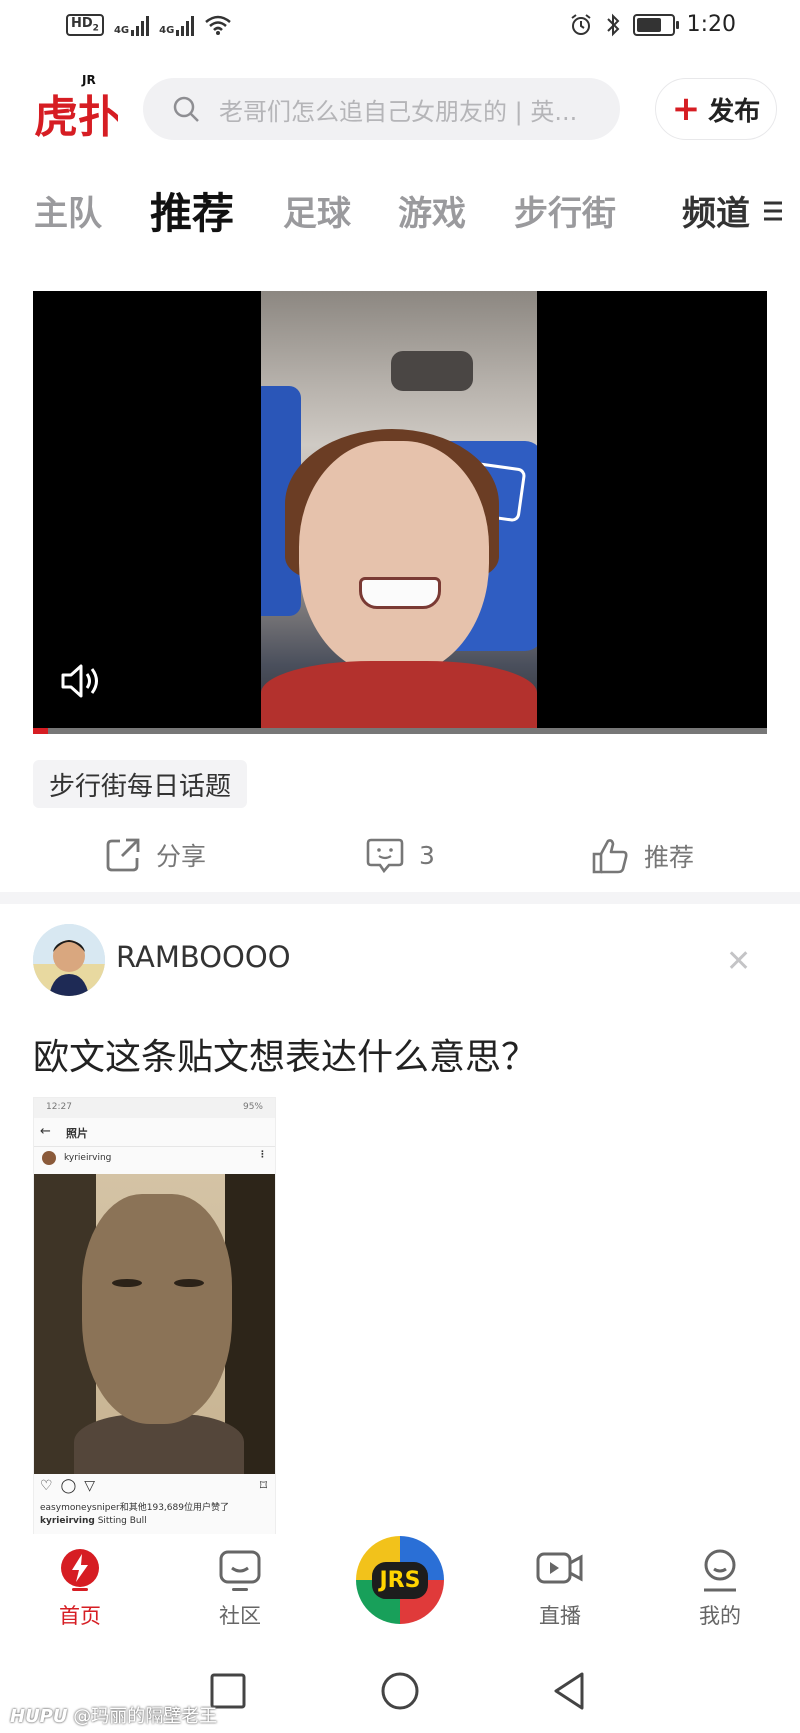  What do you see at coordinates (716, 214) in the screenshot?
I see `channel-label: 频道` at bounding box center [716, 214].